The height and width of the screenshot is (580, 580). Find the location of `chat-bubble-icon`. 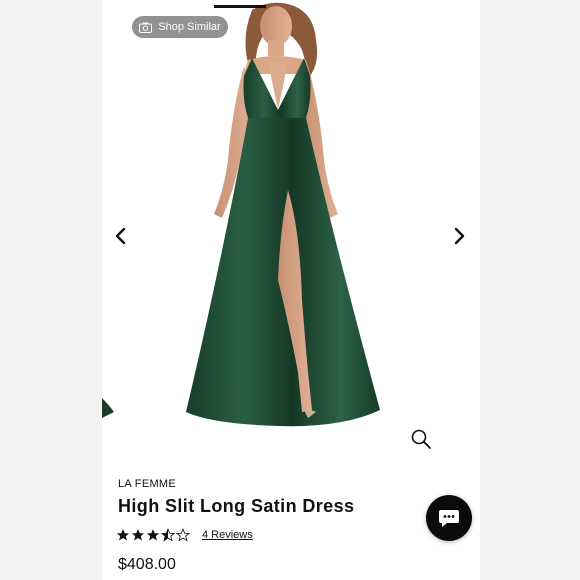

chat-bubble-icon is located at coordinates (449, 518).